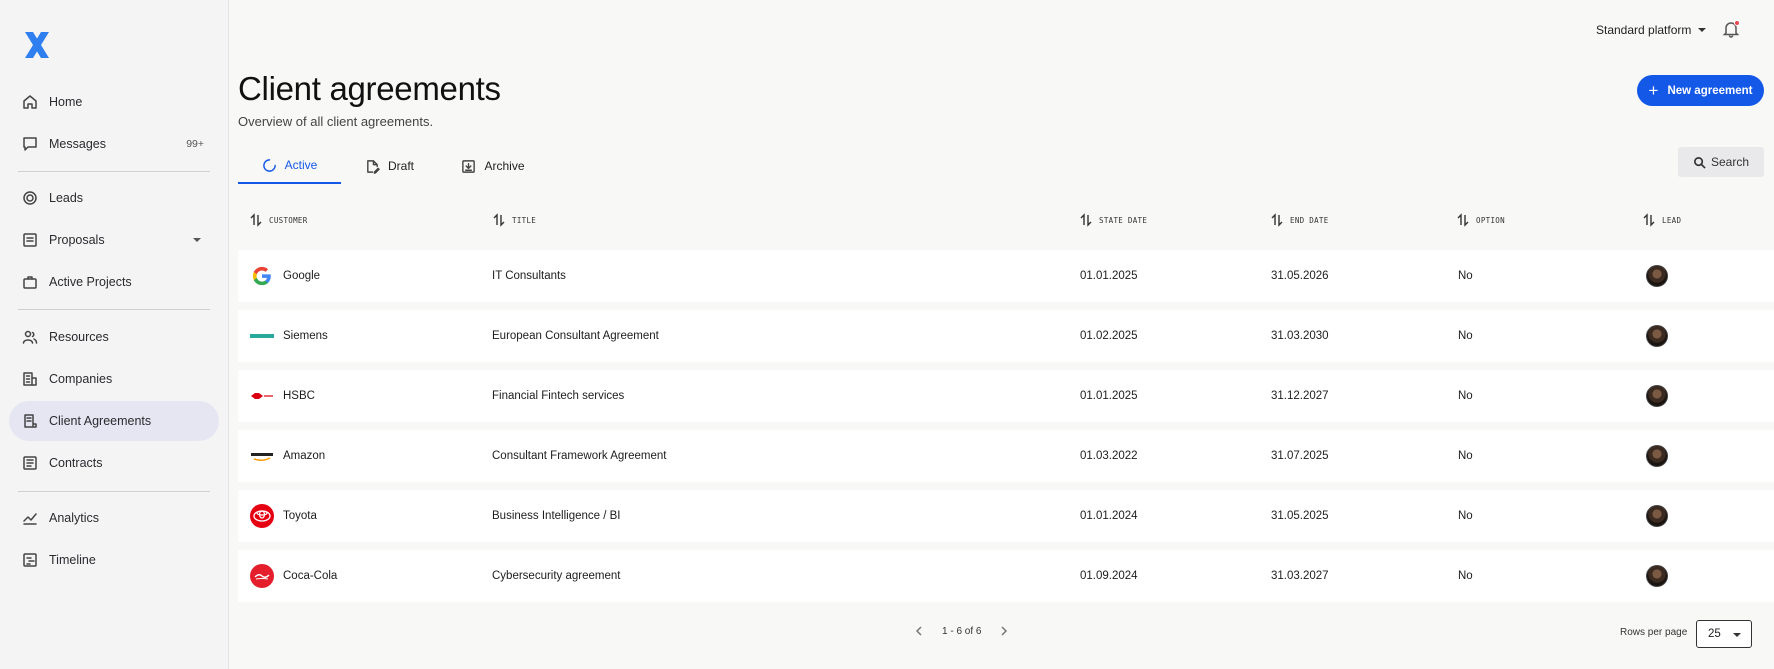 The width and height of the screenshot is (1774, 669). Describe the element at coordinates (77, 144) in the screenshot. I see `sidebar-item-label: Messages` at that location.